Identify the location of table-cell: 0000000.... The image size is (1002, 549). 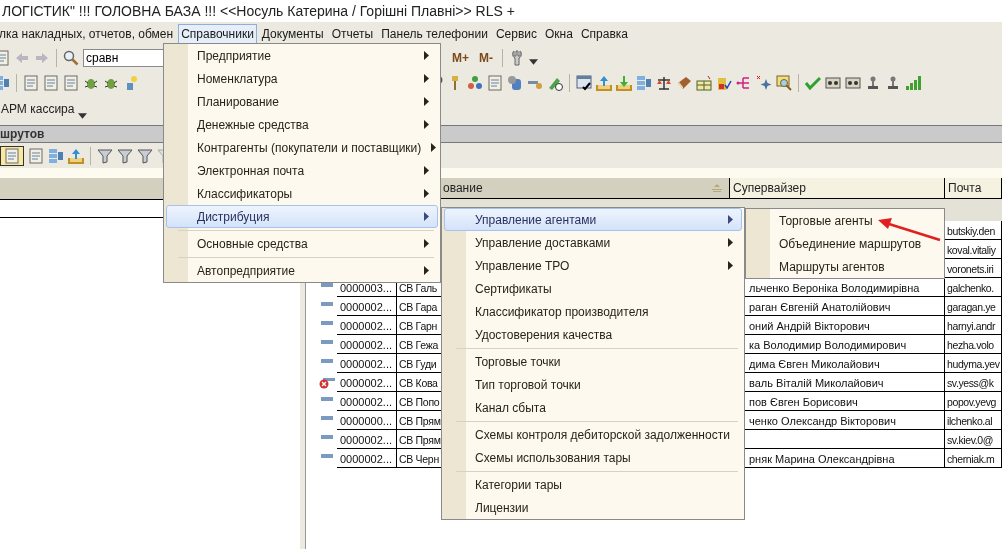
(367, 420).